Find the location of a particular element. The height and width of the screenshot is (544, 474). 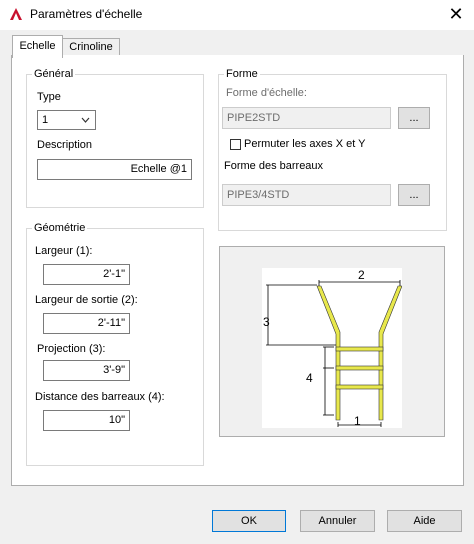

description-field: Echelle @1 is located at coordinates (114, 169).